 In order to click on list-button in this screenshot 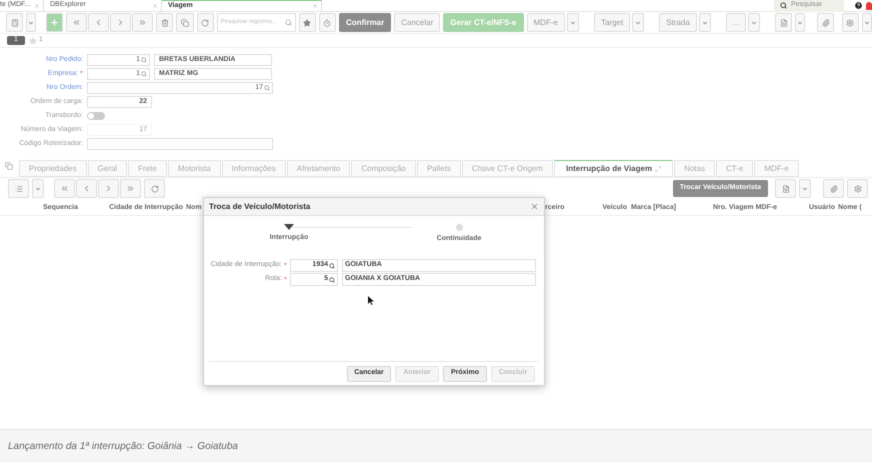, I will do `click(18, 188)`.